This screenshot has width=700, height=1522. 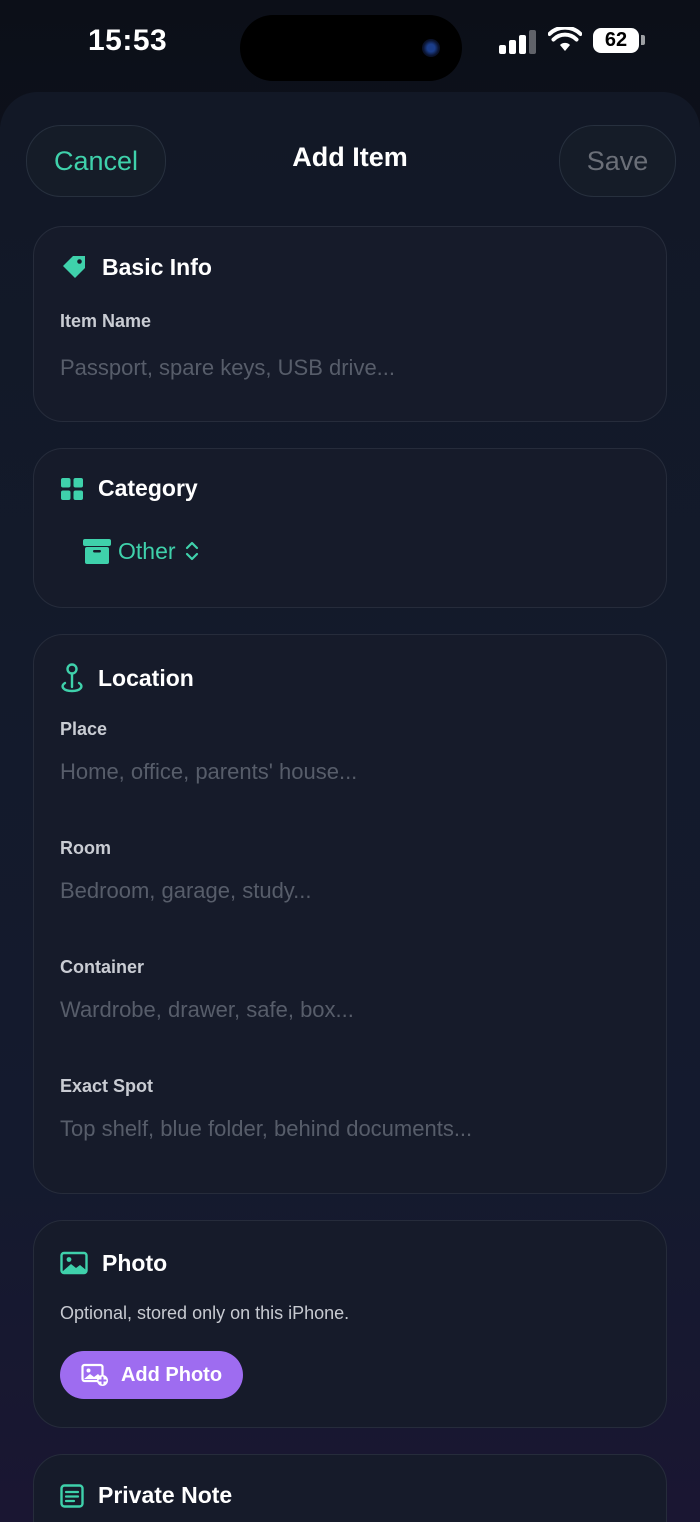 What do you see at coordinates (72, 1495) in the screenshot?
I see `note-icon` at bounding box center [72, 1495].